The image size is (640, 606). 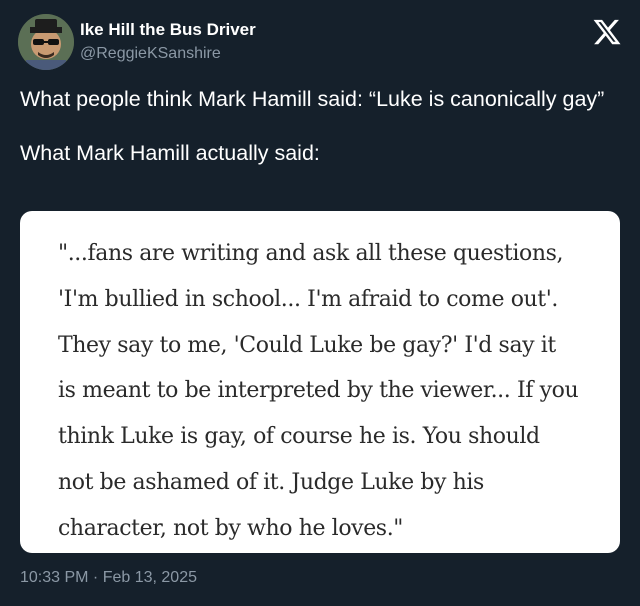 What do you see at coordinates (320, 42) in the screenshot?
I see `tweet-header: Ike Hill the Bus Driver @ReggieKSanshire` at bounding box center [320, 42].